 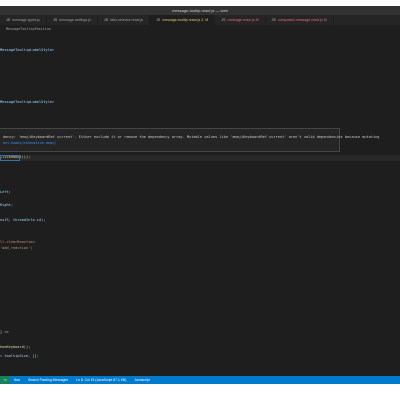 I want to click on tab-label: composed-message.react.js M, so click(x=302, y=20).